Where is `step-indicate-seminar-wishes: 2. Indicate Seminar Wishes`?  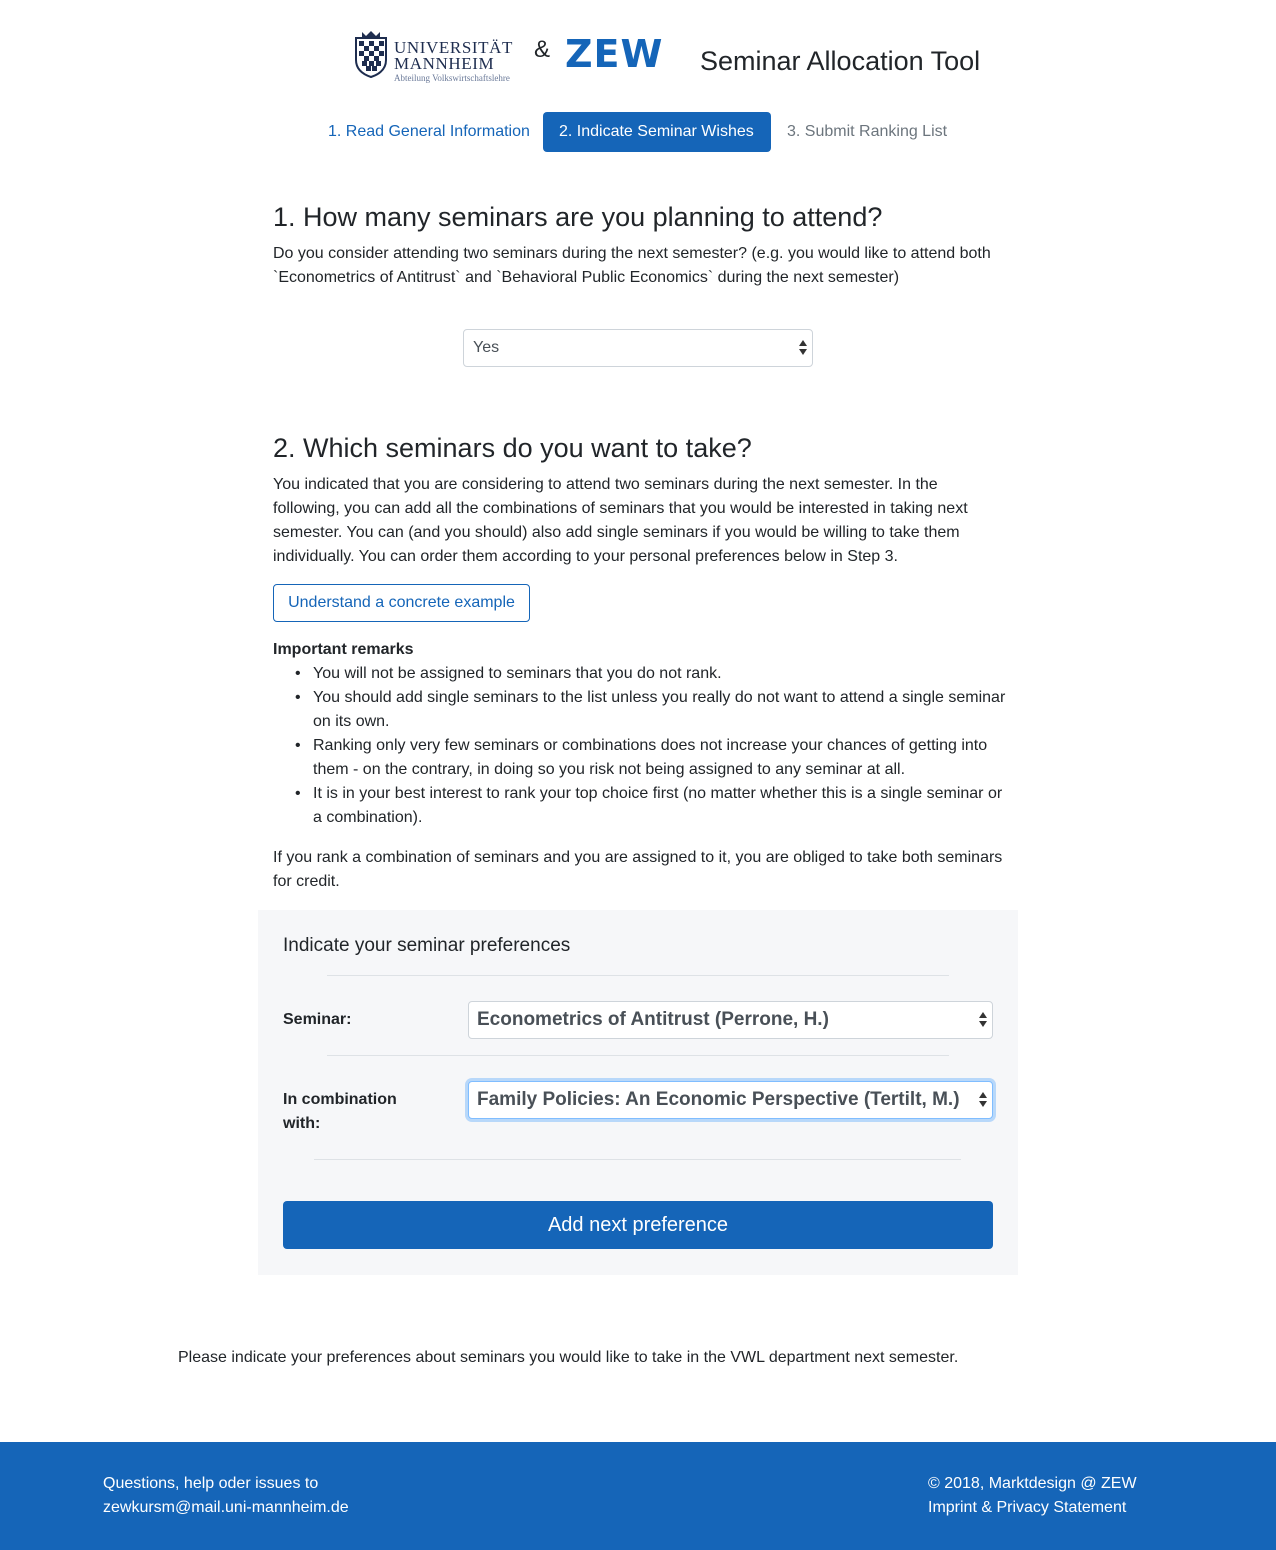 step-indicate-seminar-wishes: 2. Indicate Seminar Wishes is located at coordinates (657, 132).